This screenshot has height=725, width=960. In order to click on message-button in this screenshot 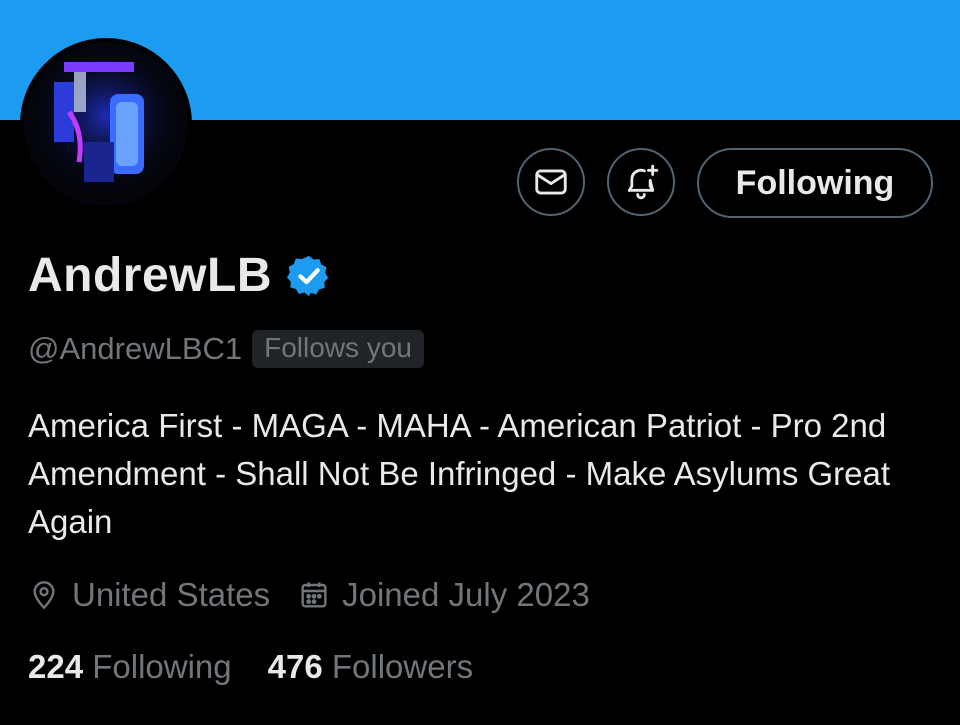, I will do `click(551, 182)`.